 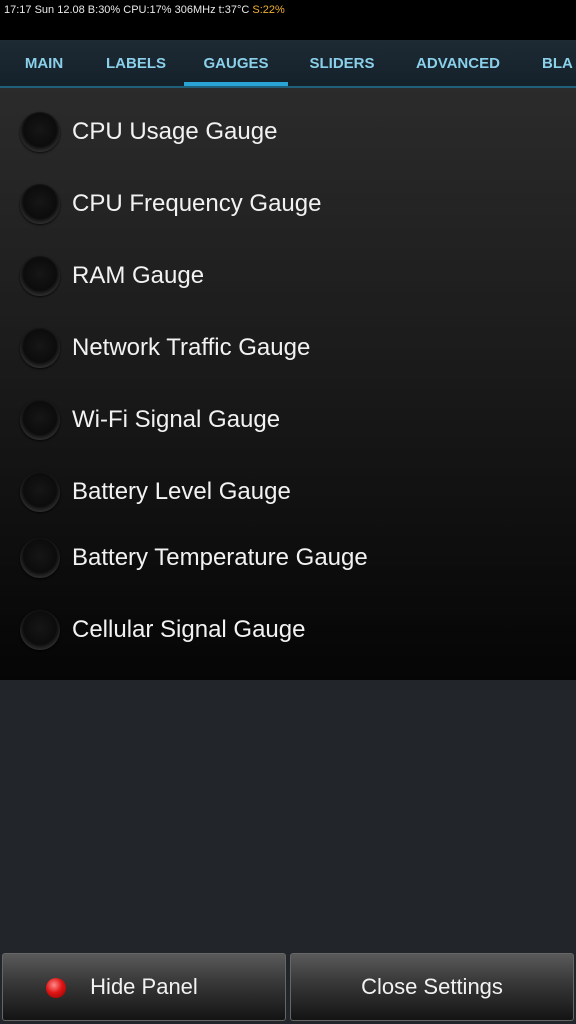 I want to click on gauge-label: Network Traffic Gauge, so click(x=191, y=347).